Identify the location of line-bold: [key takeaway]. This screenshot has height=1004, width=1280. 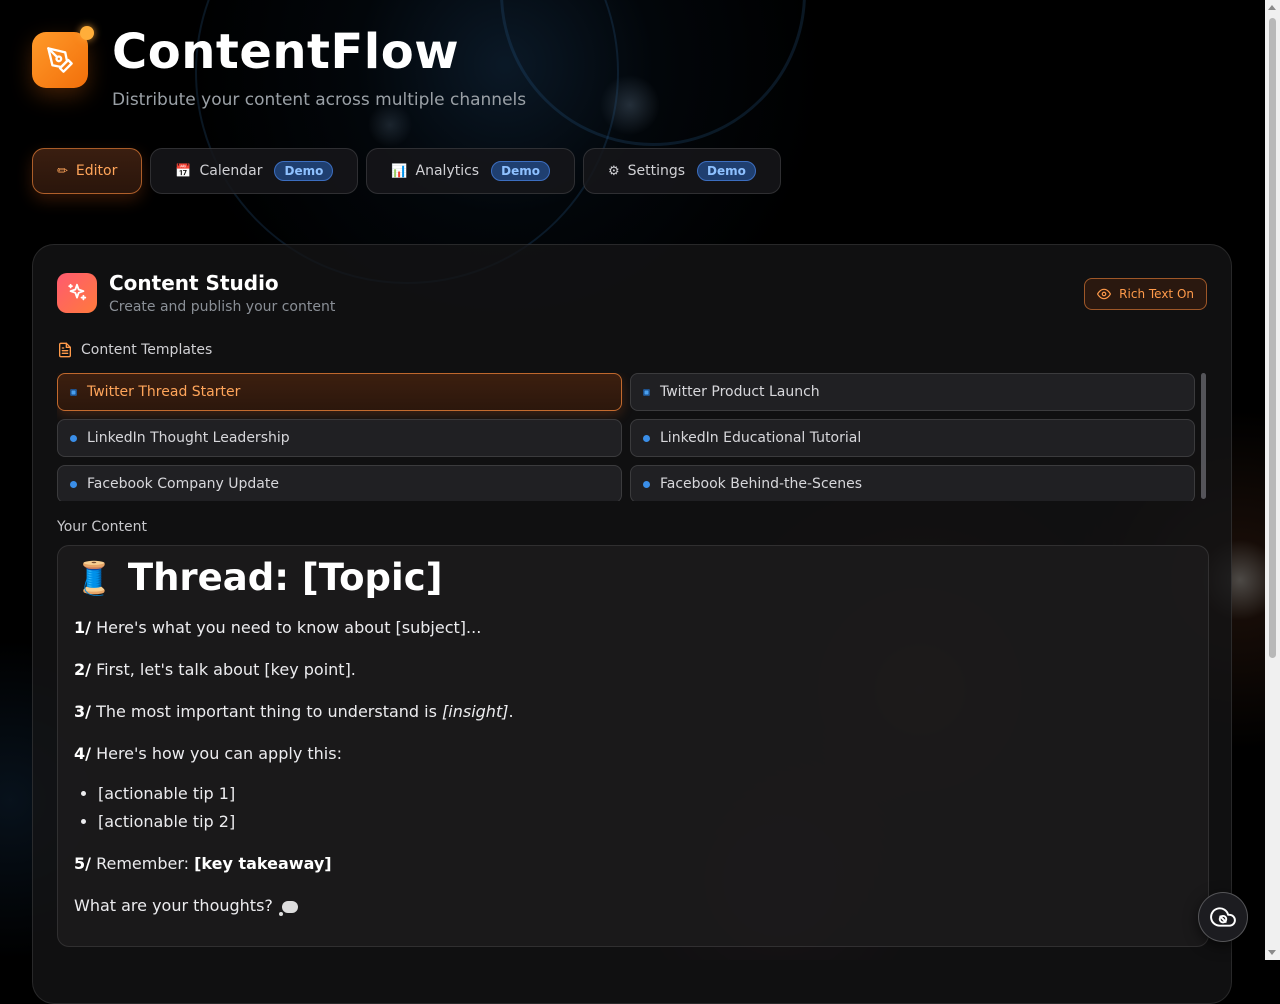
(263, 863).